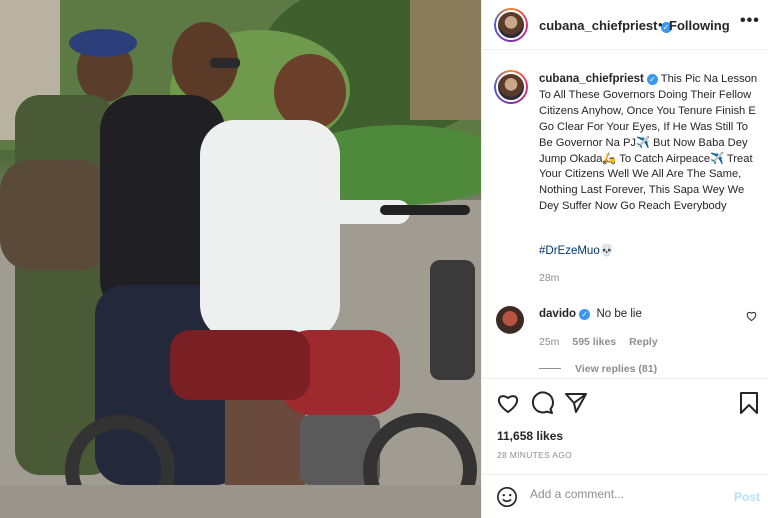 The width and height of the screenshot is (768, 518). I want to click on caption-avatar, so click(511, 87).